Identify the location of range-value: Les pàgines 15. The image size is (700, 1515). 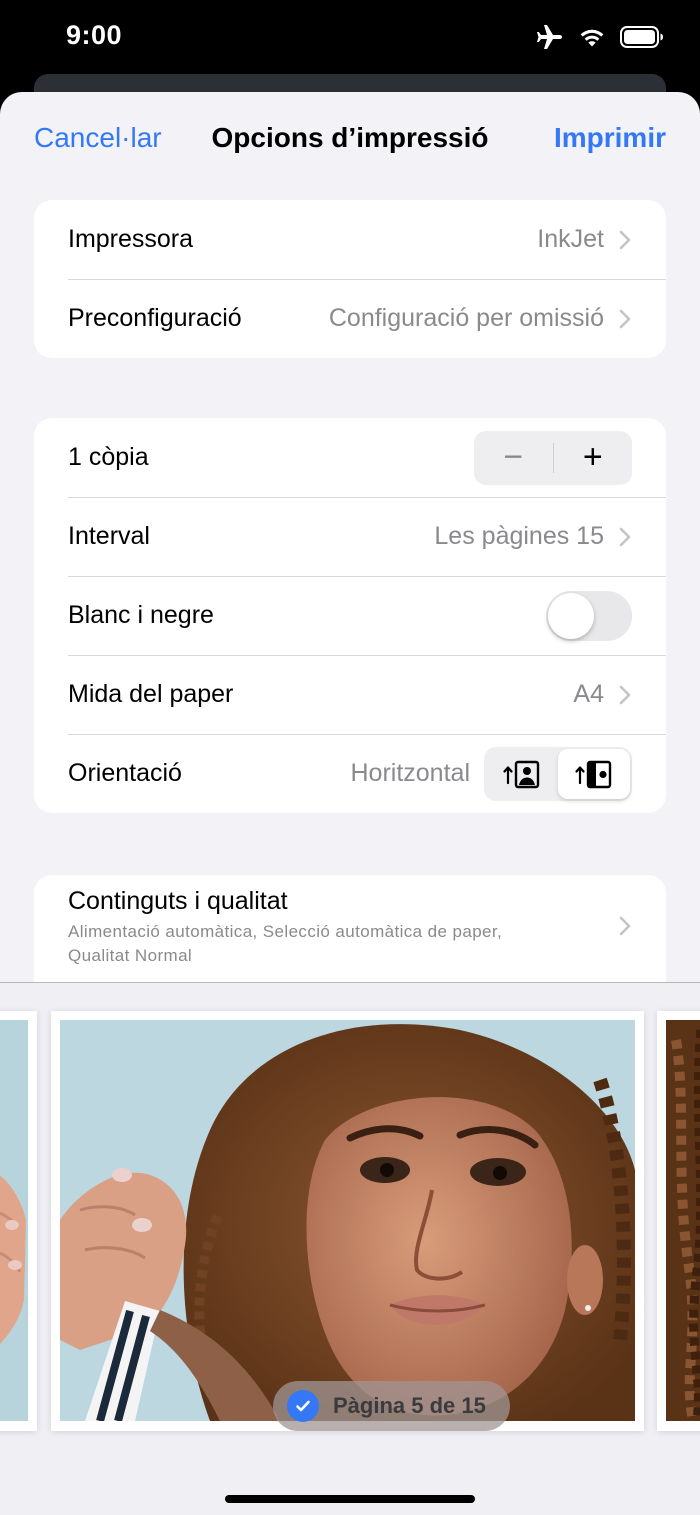
(519, 536).